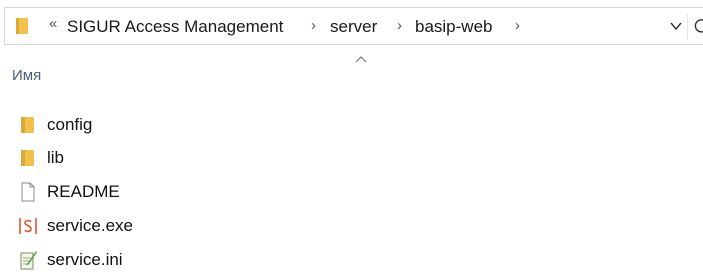 The width and height of the screenshot is (703, 276). I want to click on refresh-icon, so click(698, 26).